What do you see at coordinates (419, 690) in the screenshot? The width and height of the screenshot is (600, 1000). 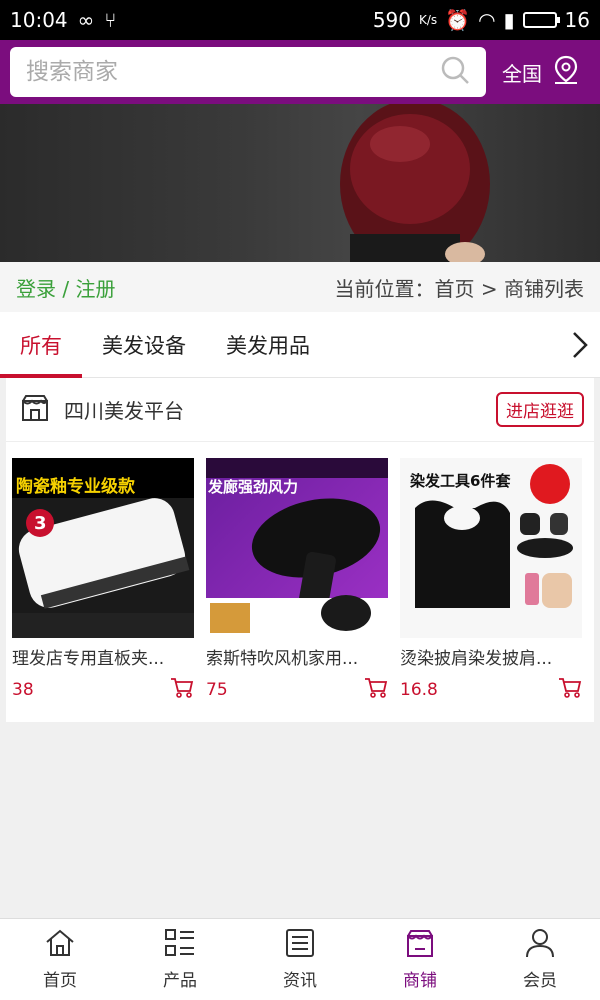 I see `product-price: 16.8` at bounding box center [419, 690].